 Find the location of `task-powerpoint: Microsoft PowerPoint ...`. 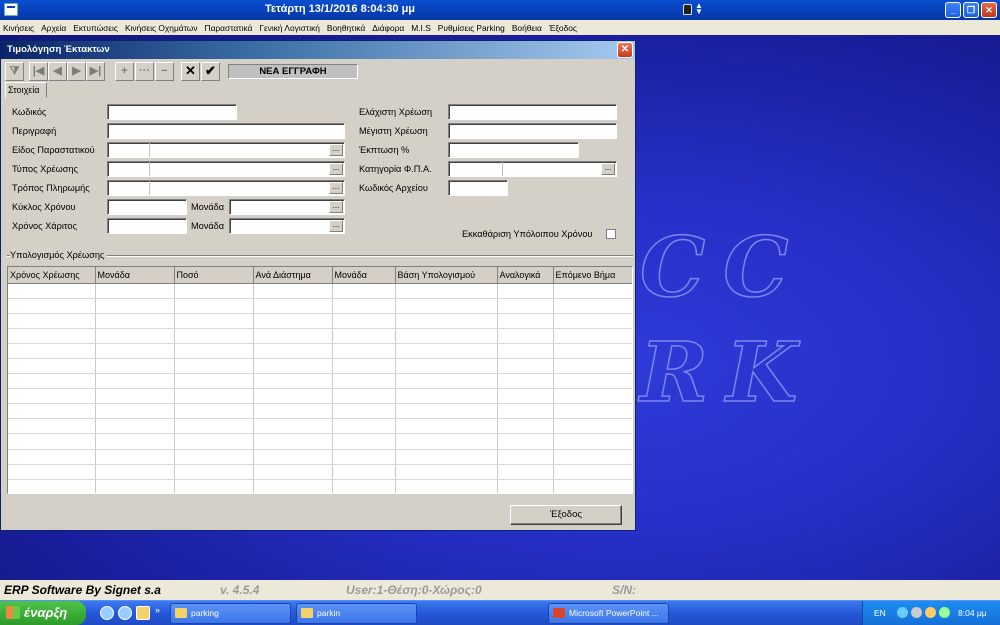

task-powerpoint: Microsoft PowerPoint ... is located at coordinates (608, 613).